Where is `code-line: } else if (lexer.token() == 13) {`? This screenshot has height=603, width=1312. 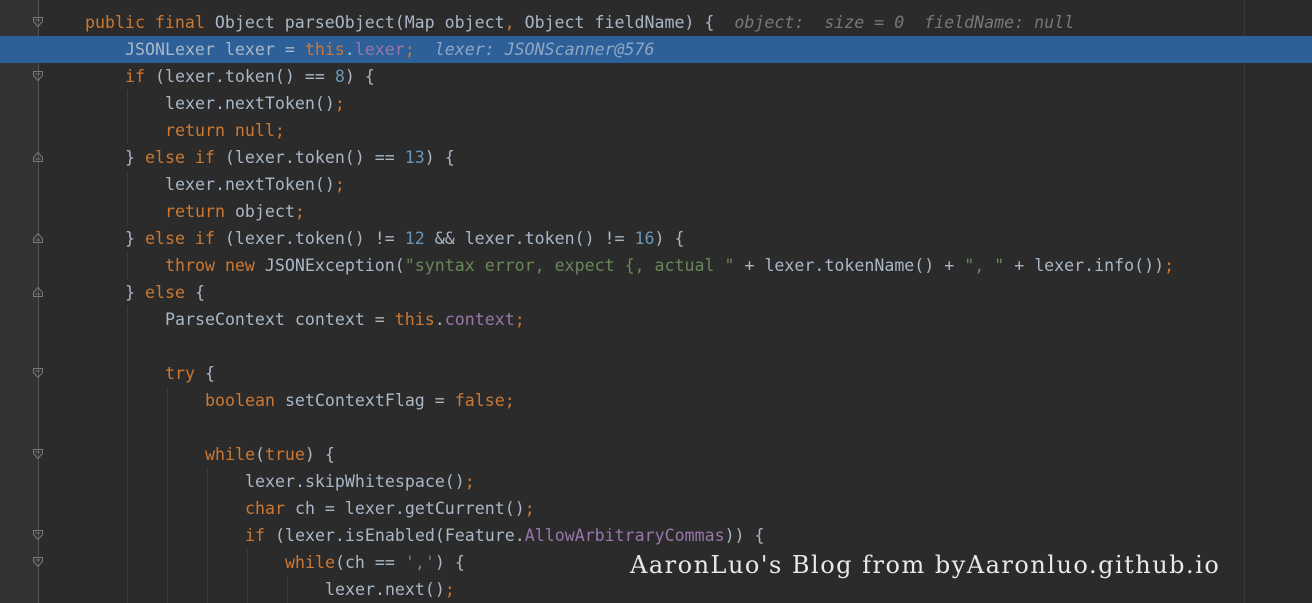 code-line: } else if (lexer.token() == 13) { is located at coordinates (656, 157).